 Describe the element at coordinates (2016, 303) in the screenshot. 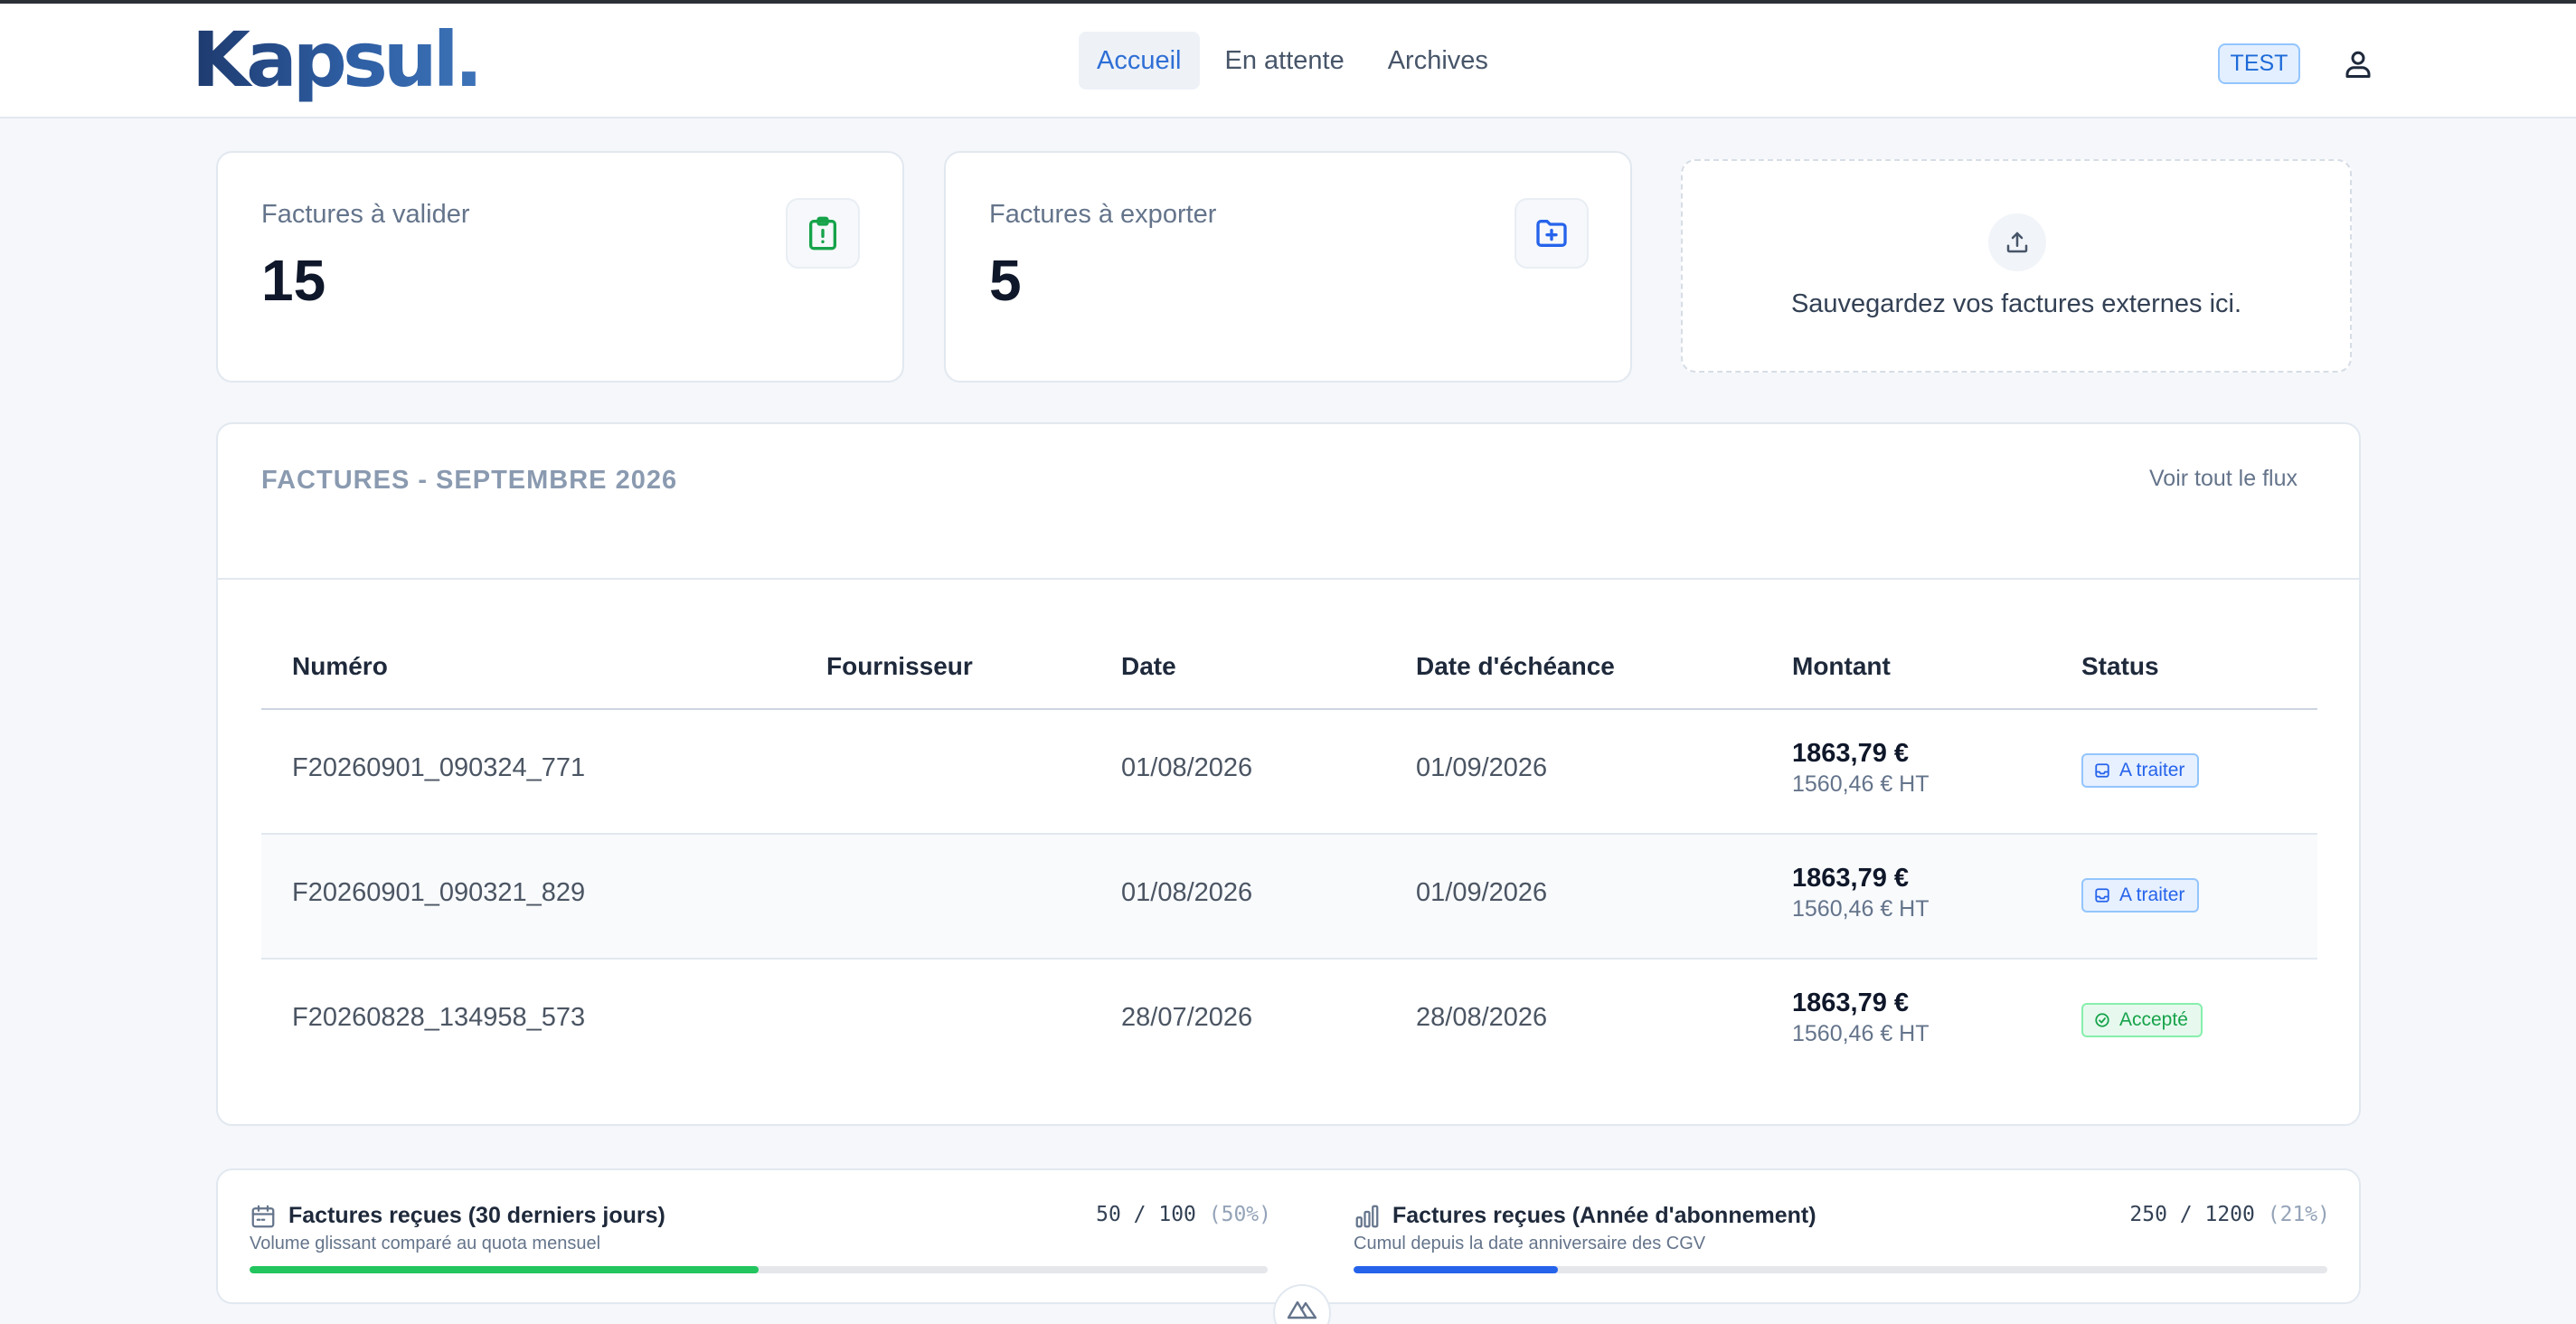

I see `upload-text: Sauvegardez vos factures externes ici.` at that location.